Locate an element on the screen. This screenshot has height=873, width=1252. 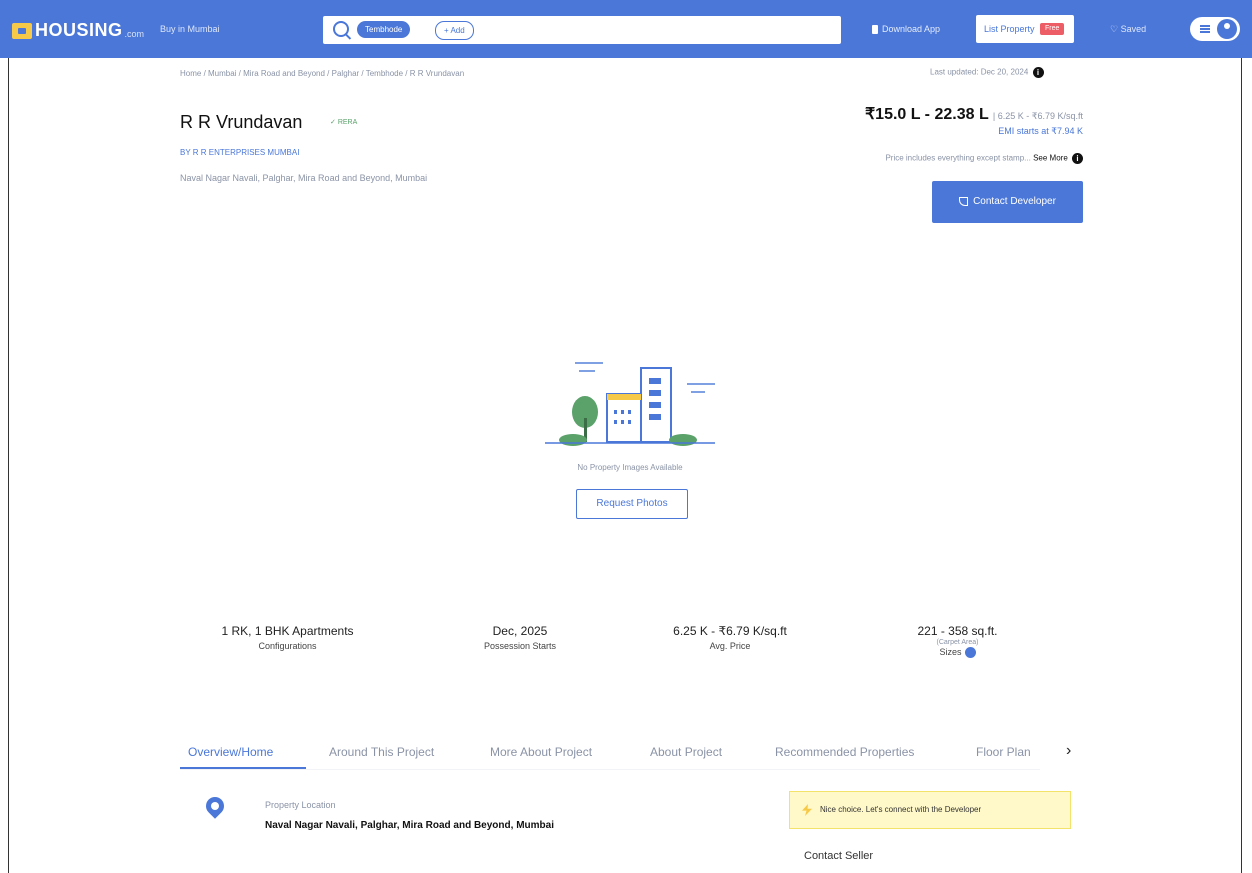
no-images-text: No Property Images Available is located at coordinates (630, 467).